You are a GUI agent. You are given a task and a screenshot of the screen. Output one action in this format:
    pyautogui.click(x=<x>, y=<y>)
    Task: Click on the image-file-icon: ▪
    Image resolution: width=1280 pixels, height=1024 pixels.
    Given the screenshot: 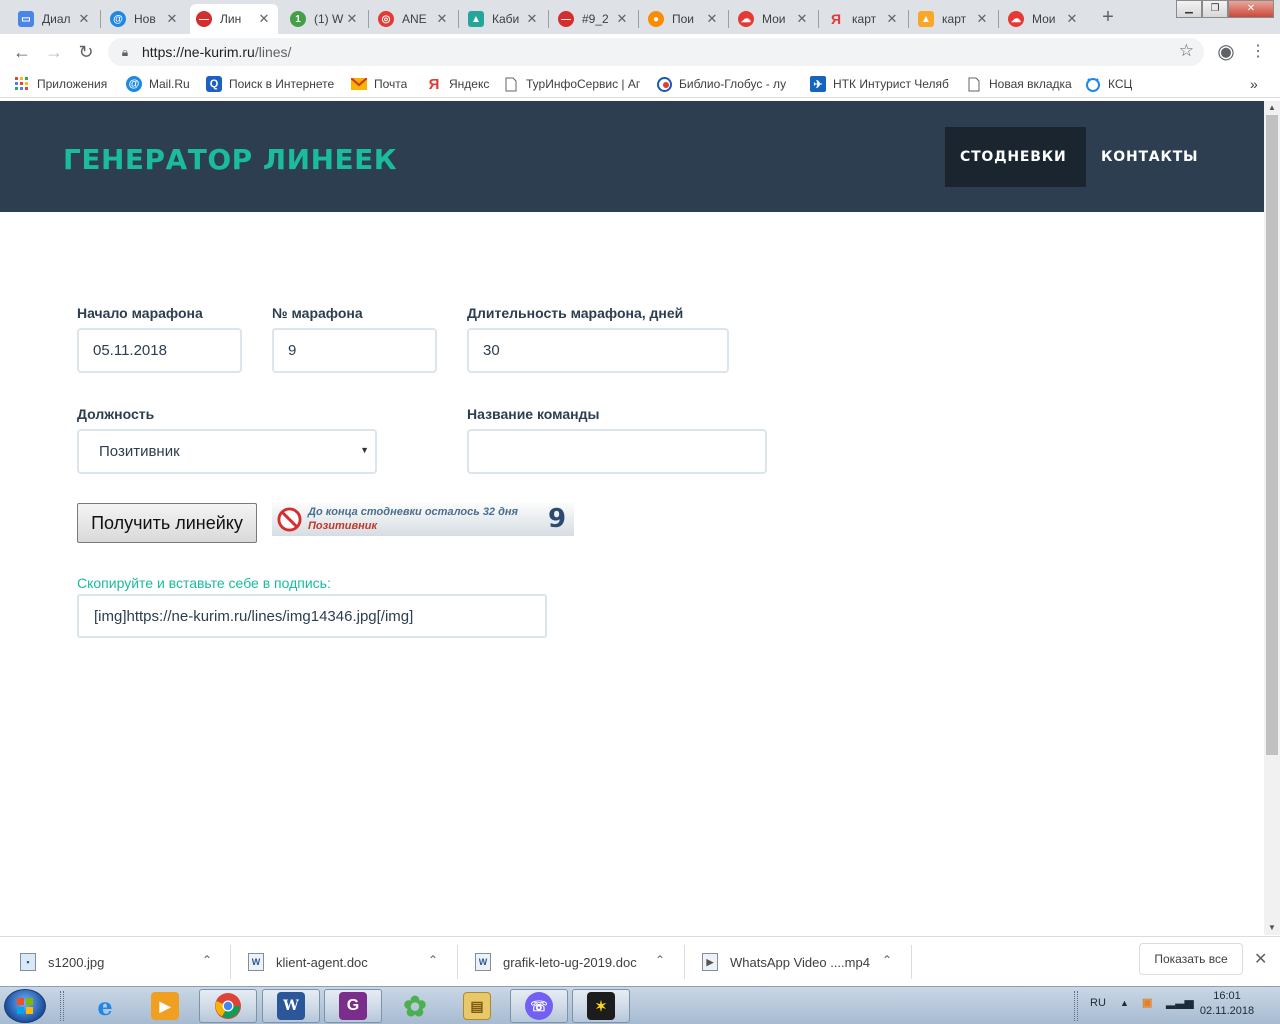 What is the action you would take?
    pyautogui.click(x=28, y=962)
    